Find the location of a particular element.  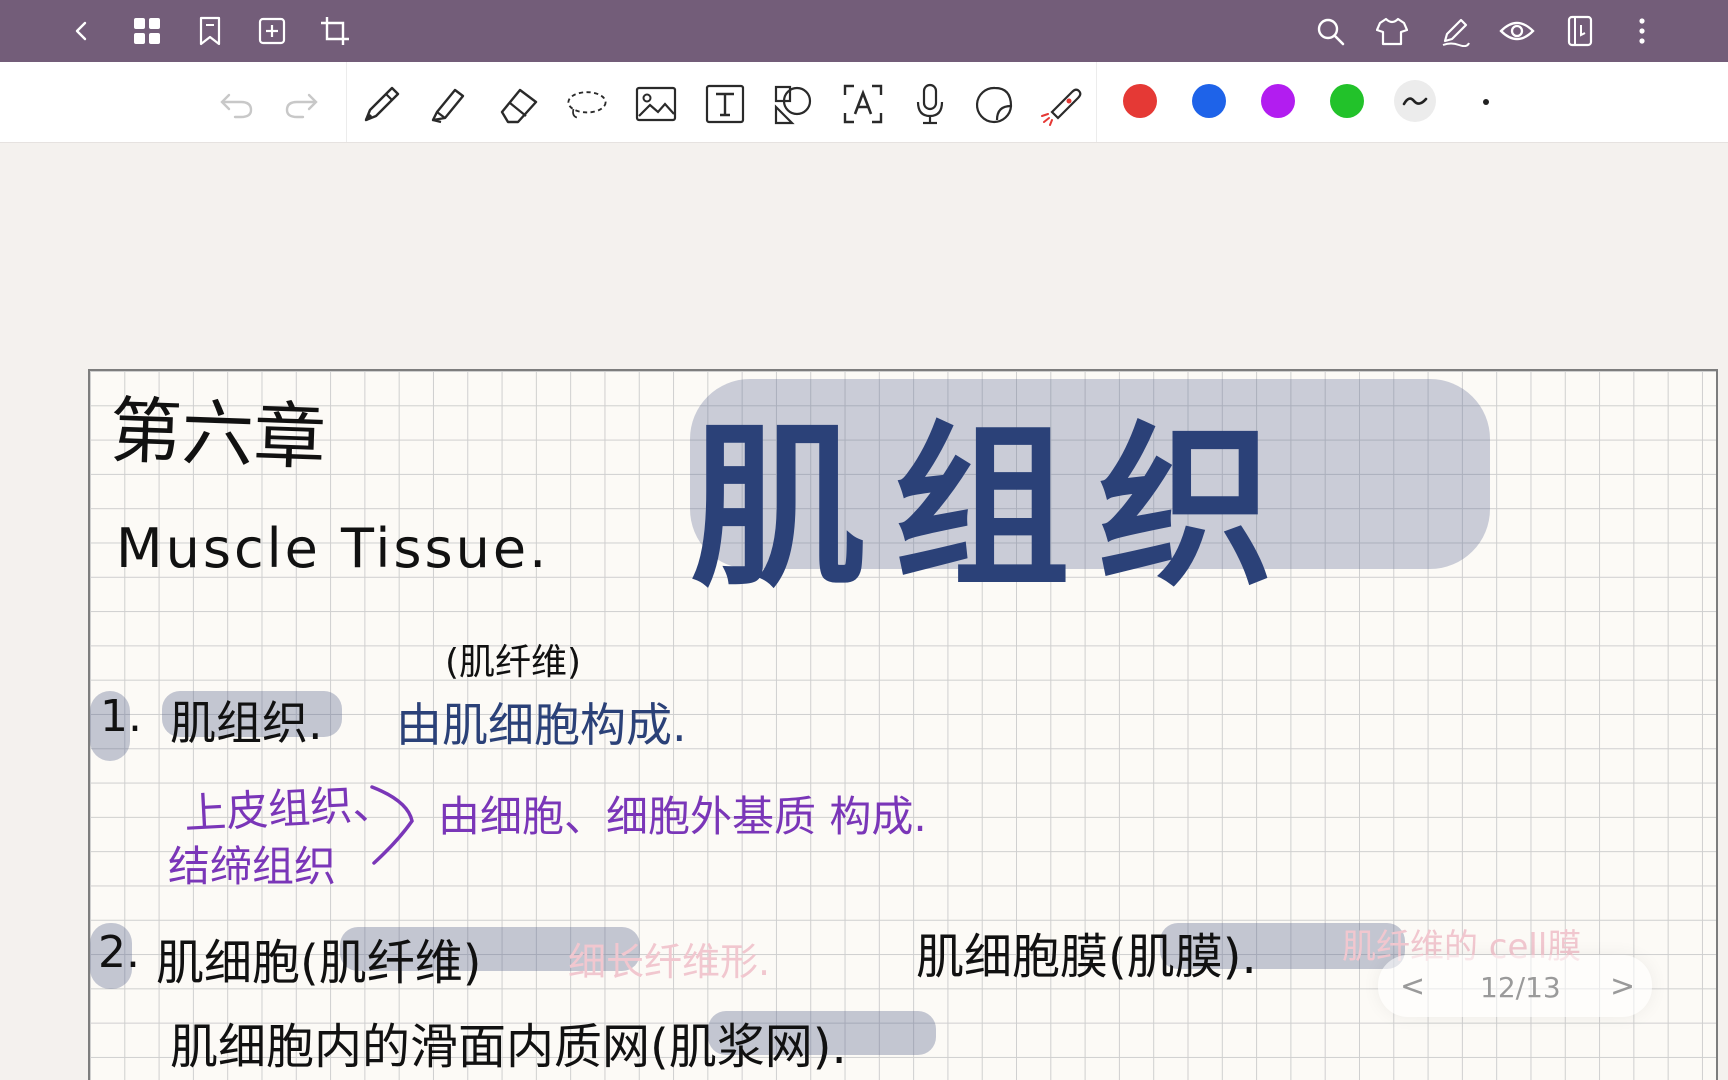

shapes-icon is located at coordinates (794, 104).